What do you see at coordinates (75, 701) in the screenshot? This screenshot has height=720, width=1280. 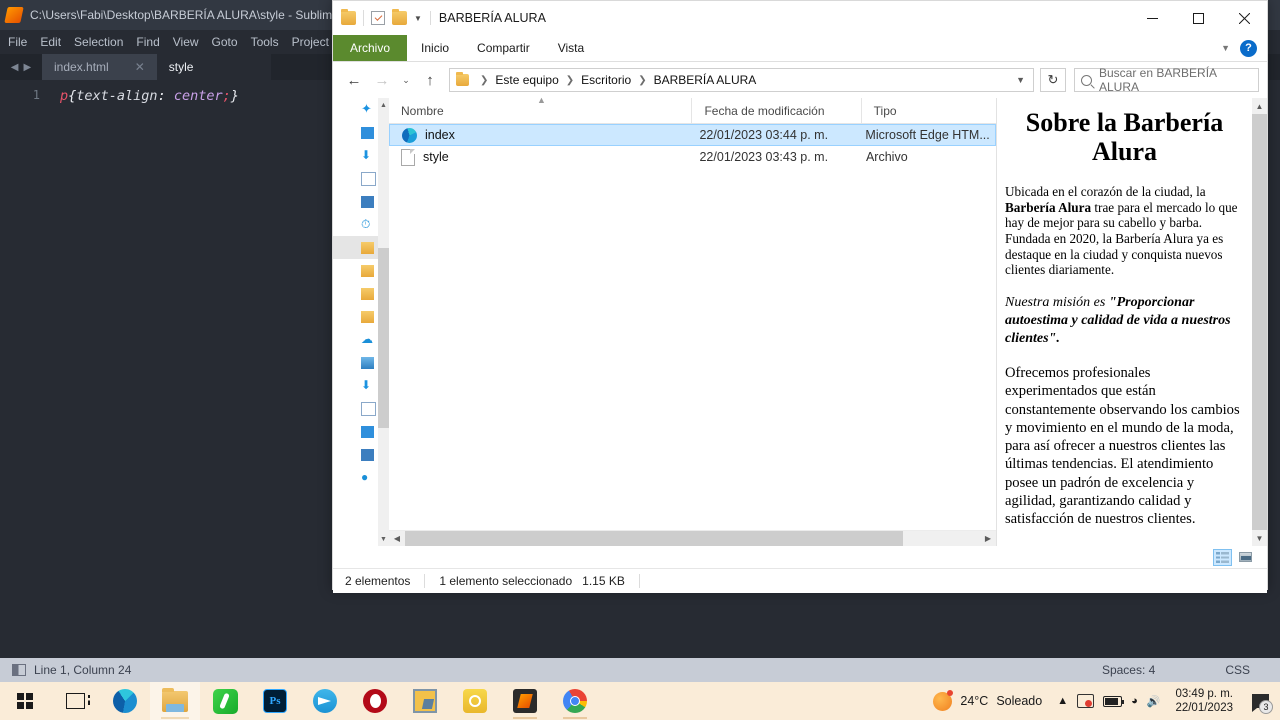 I see `task-view-button` at bounding box center [75, 701].